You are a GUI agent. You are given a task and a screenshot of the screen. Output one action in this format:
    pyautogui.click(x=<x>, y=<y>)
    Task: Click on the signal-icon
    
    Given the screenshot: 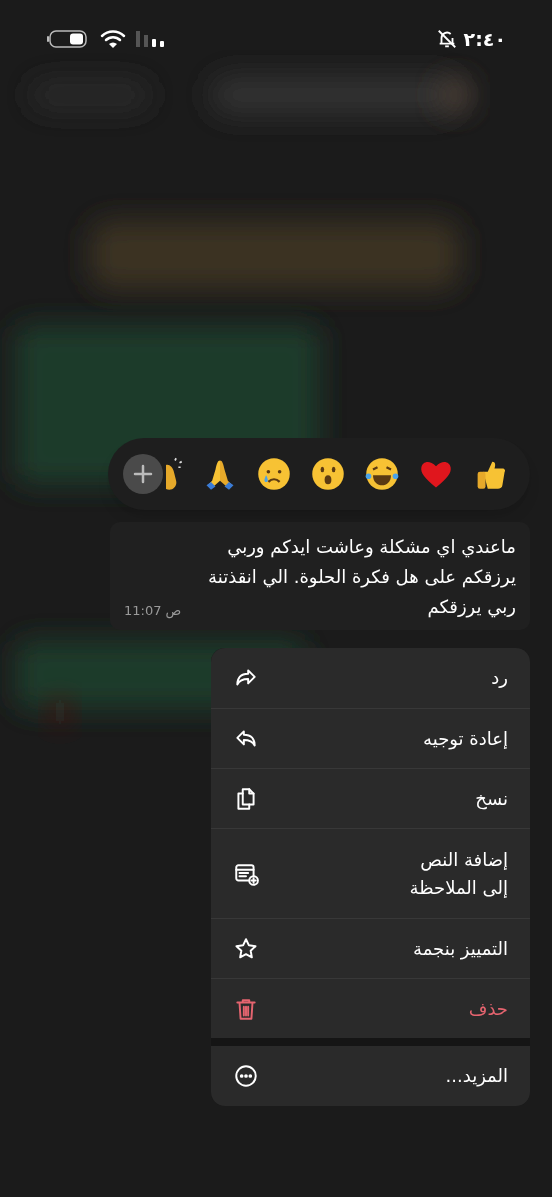 What is the action you would take?
    pyautogui.click(x=151, y=39)
    